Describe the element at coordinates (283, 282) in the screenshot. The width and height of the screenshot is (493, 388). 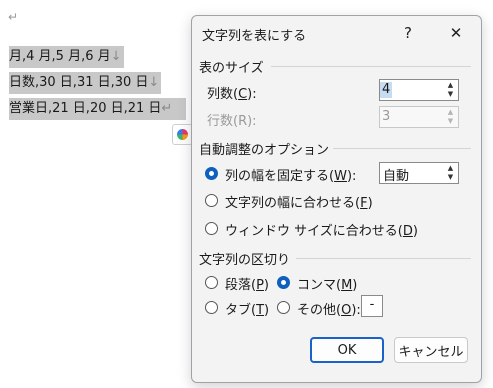
I see `comma-radio` at that location.